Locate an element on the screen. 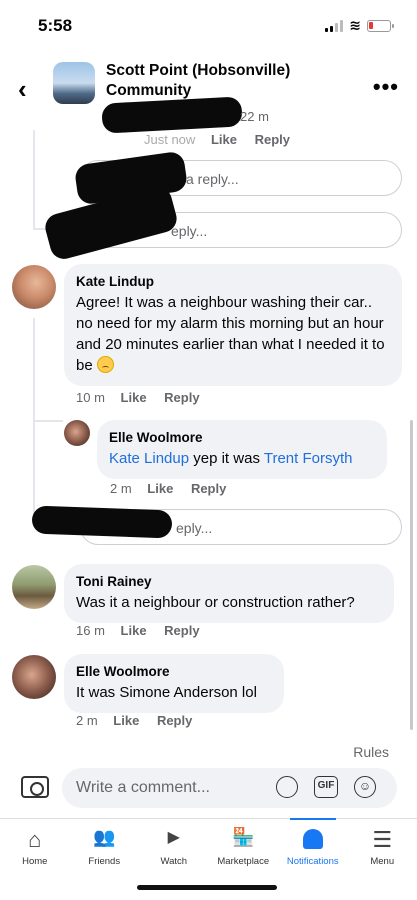 The width and height of the screenshot is (417, 900). tab-label: Menu is located at coordinates (382, 861).